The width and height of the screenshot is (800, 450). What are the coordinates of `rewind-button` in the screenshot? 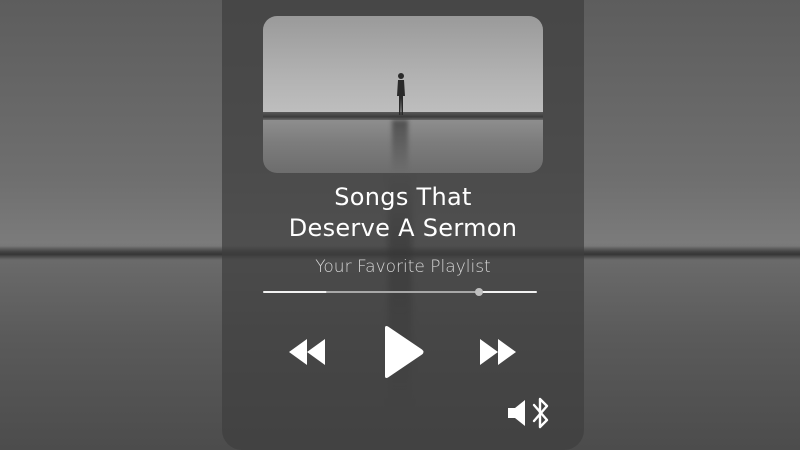 It's located at (307, 352).